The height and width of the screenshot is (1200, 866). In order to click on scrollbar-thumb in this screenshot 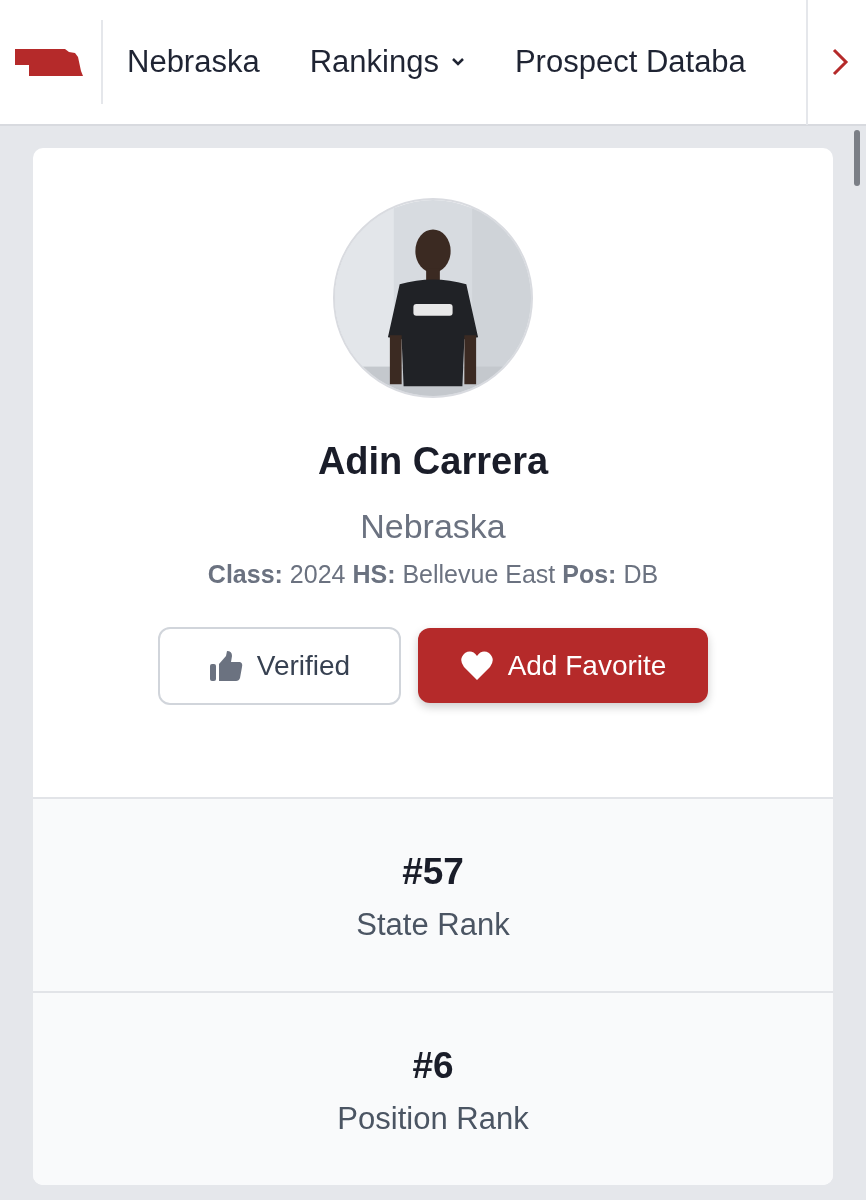, I will do `click(857, 158)`.